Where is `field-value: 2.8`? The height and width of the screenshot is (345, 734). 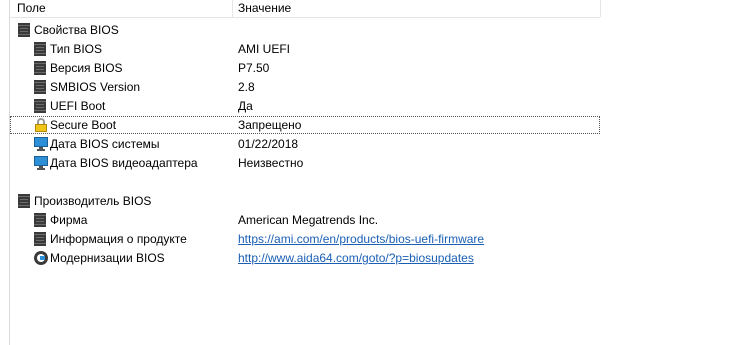
field-value: 2.8 is located at coordinates (246, 87).